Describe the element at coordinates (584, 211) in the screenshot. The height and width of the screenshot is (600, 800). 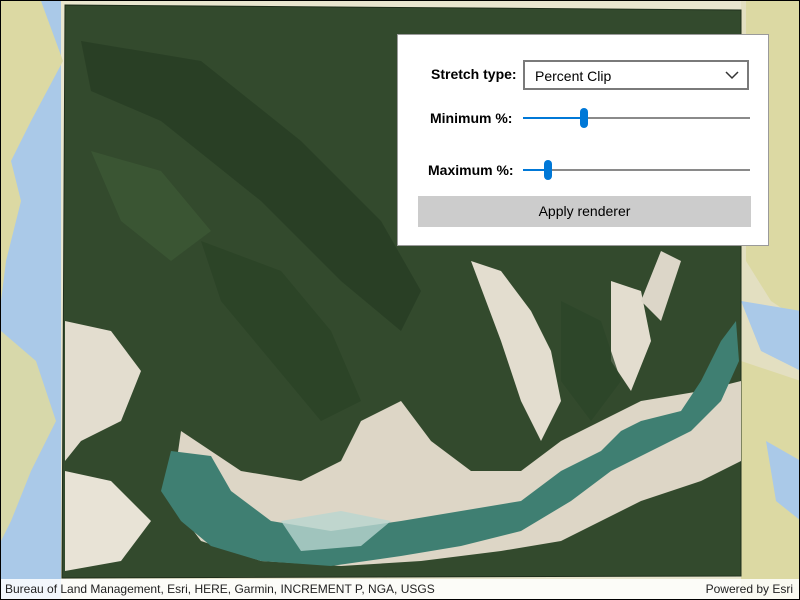
I see `apply-renderer-button: Apply renderer` at that location.